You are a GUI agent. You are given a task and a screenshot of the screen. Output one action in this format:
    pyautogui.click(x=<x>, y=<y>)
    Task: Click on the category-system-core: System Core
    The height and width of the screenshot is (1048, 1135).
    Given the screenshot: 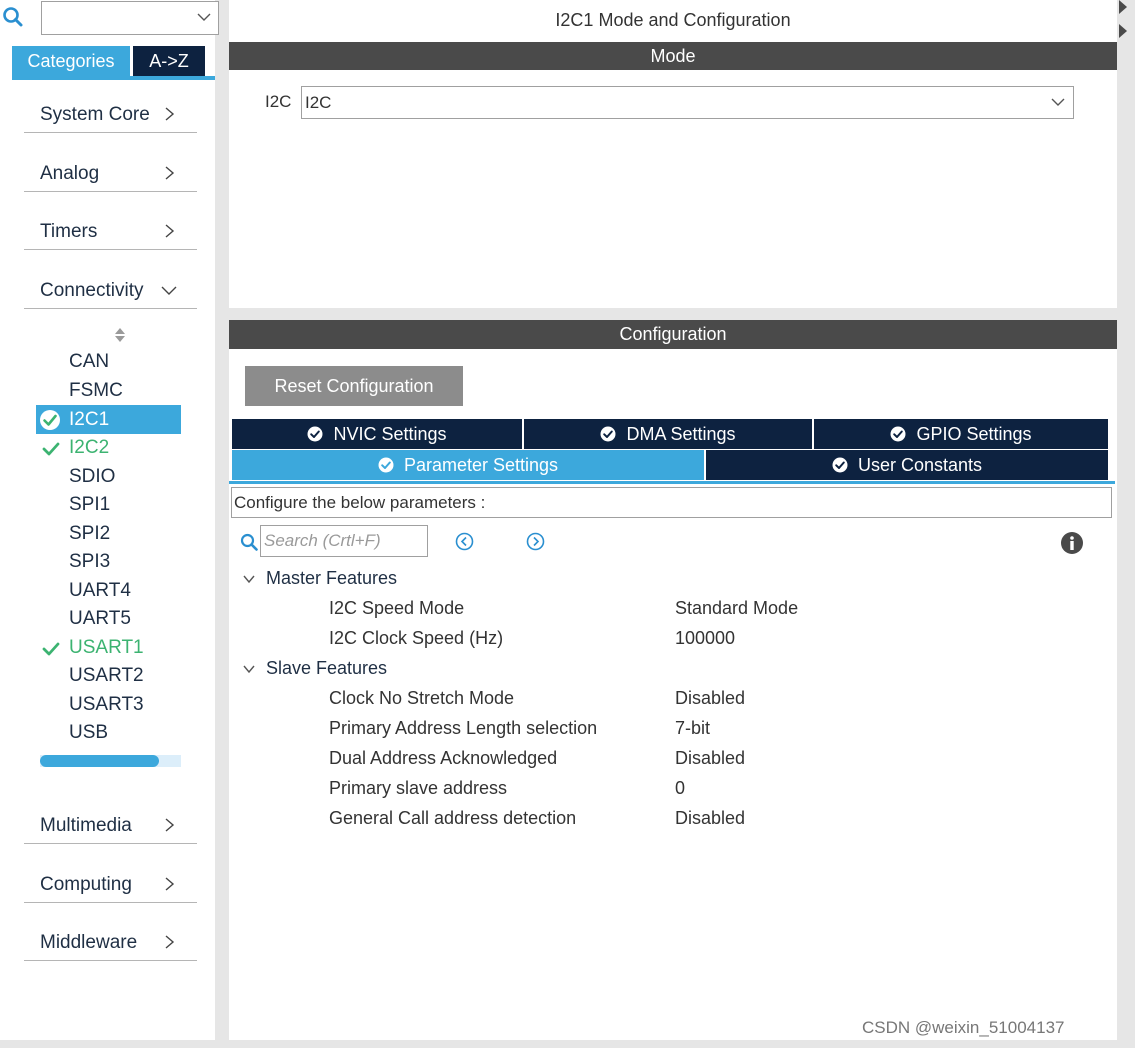 What is the action you would take?
    pyautogui.click(x=110, y=112)
    